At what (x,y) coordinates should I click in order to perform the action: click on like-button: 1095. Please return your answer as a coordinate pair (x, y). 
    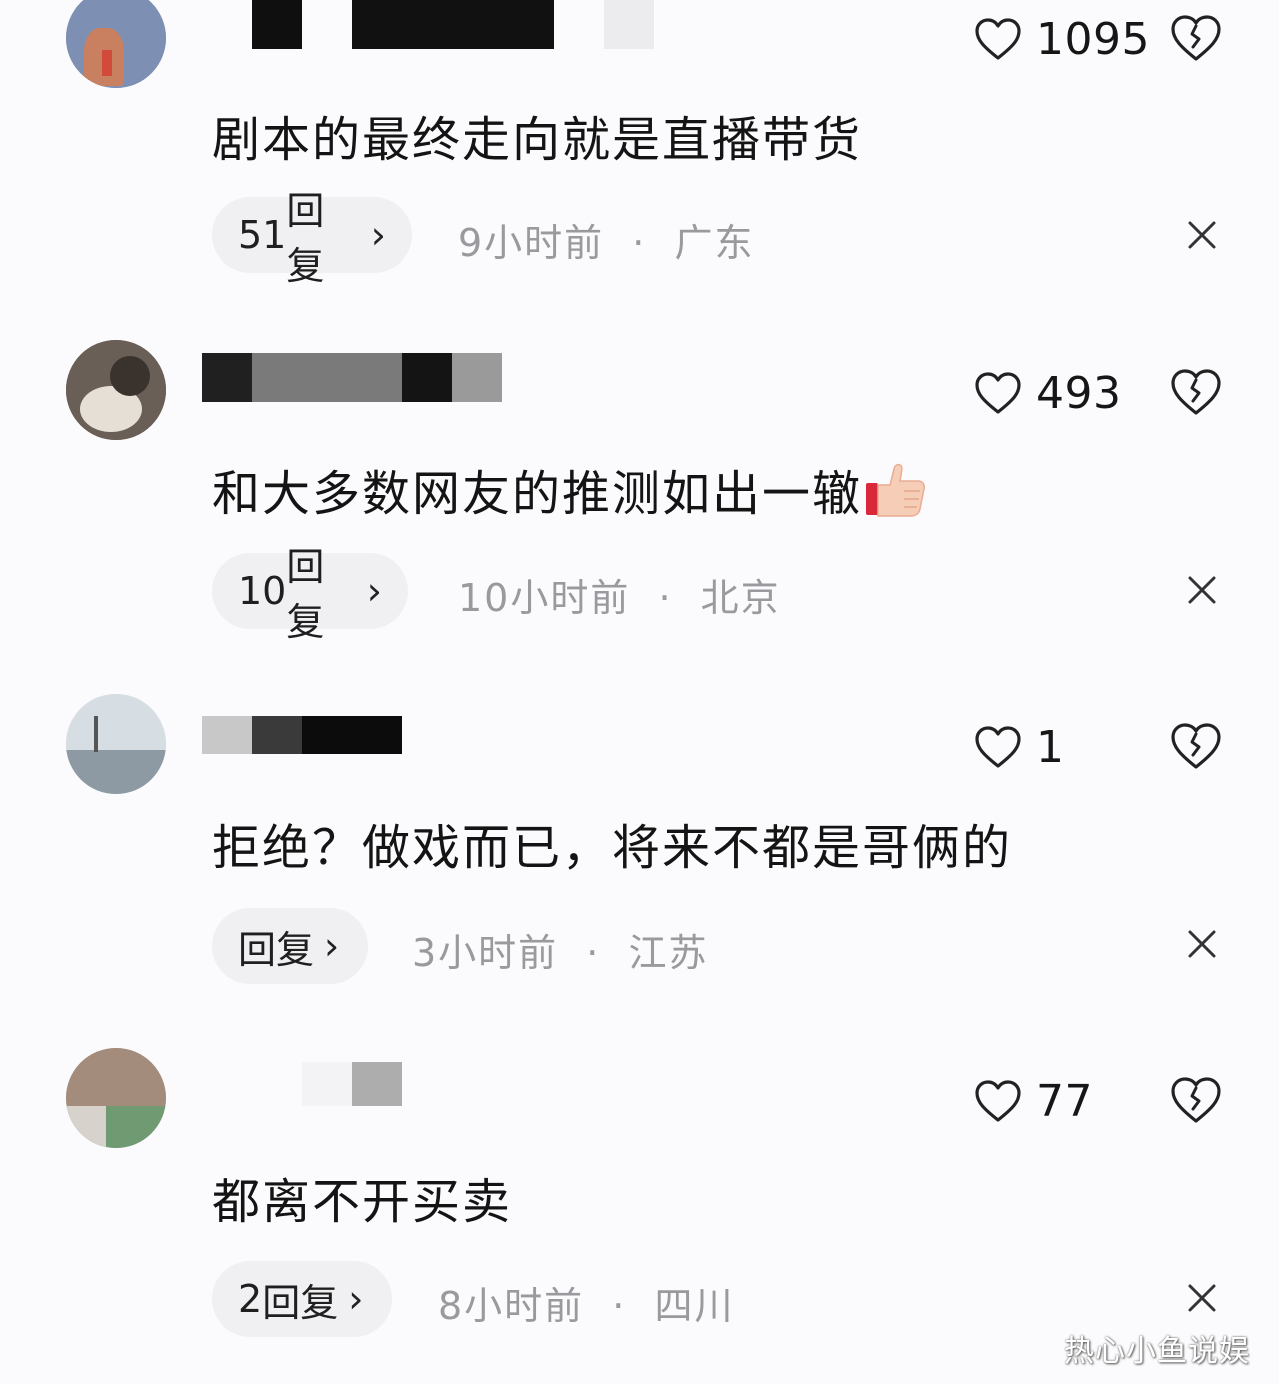
    Looking at the image, I should click on (1062, 39).